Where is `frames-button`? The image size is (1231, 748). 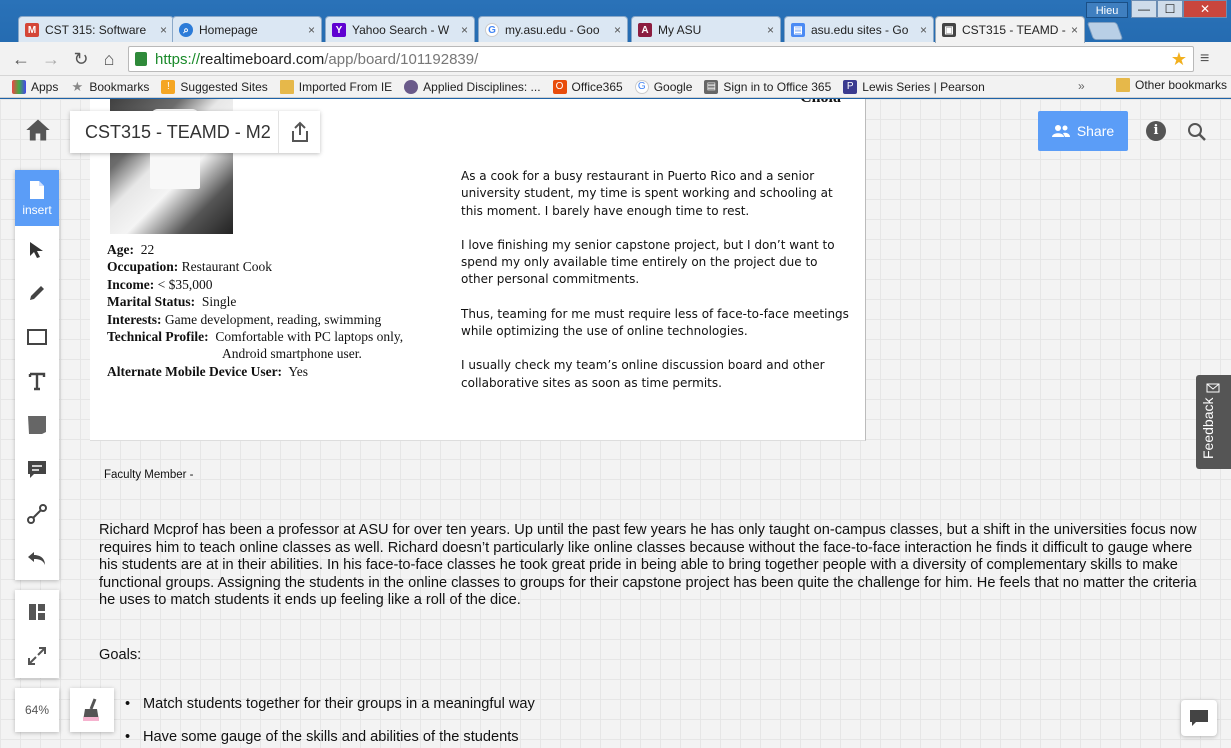
frames-button is located at coordinates (37, 612).